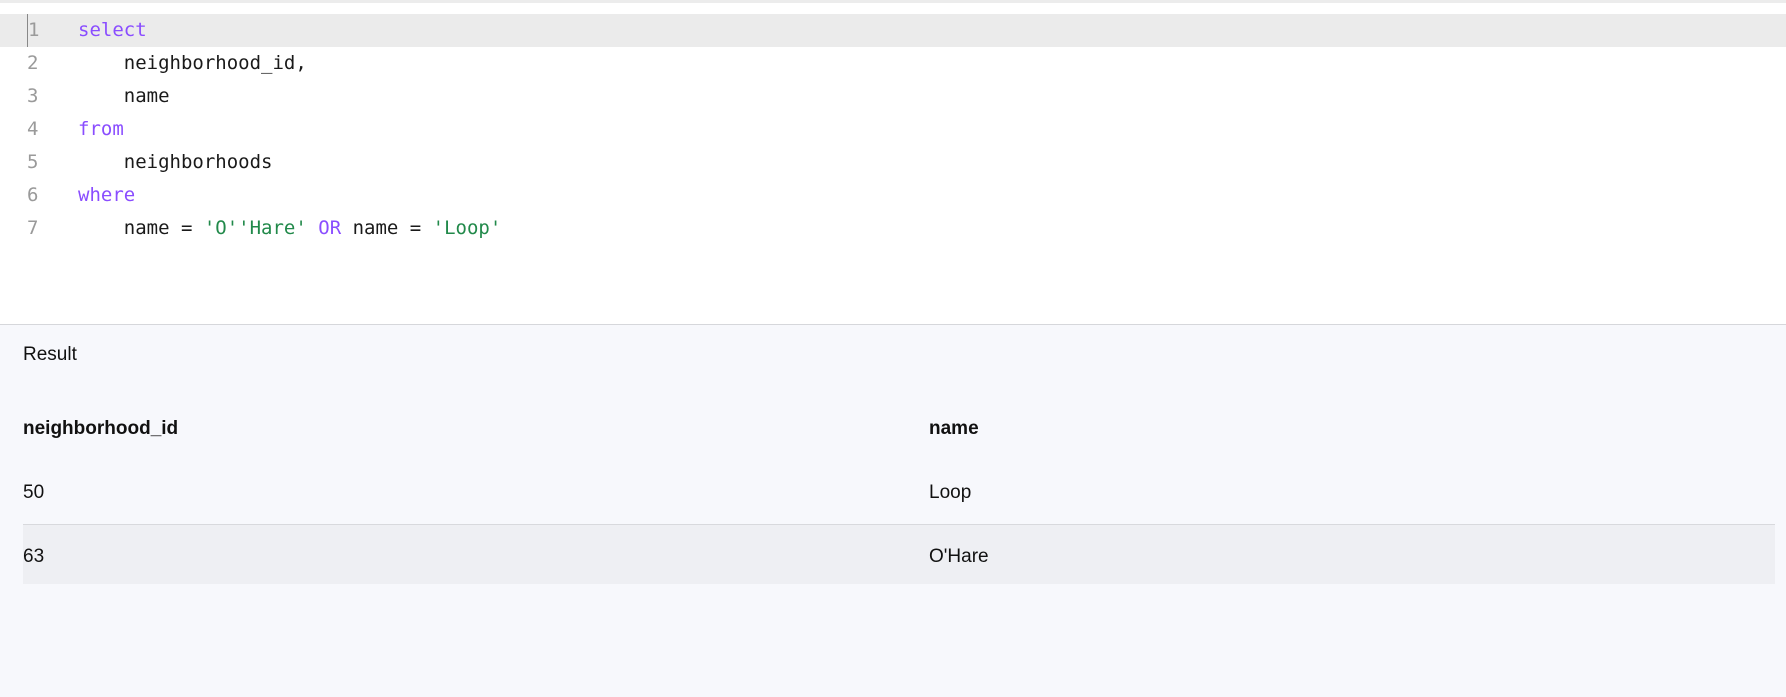  Describe the element at coordinates (33, 129) in the screenshot. I see `line-number: 4` at that location.